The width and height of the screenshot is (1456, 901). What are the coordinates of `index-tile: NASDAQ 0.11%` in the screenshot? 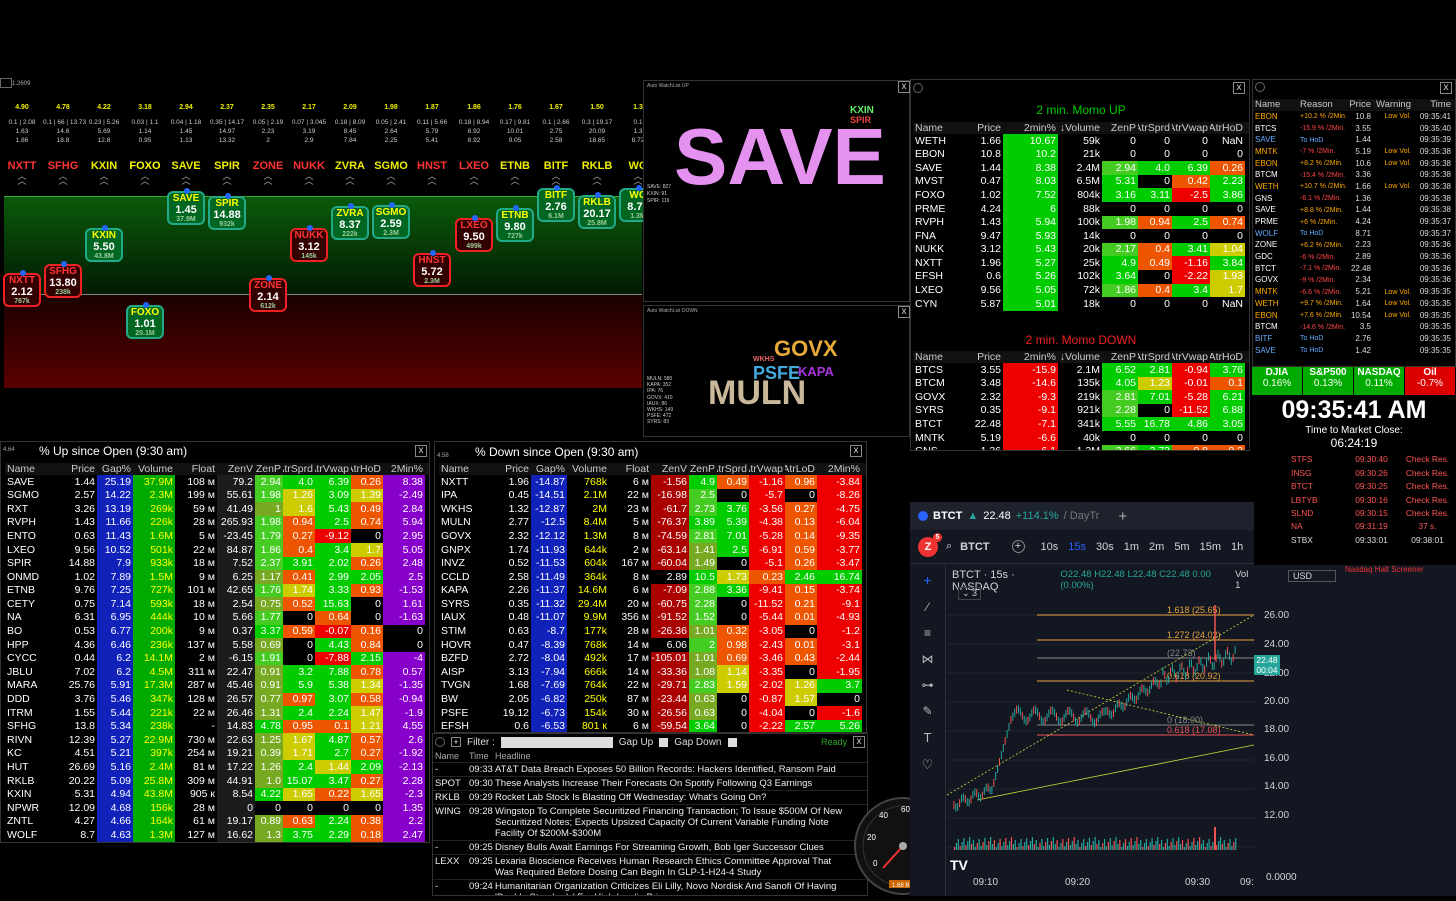 It's located at (1379, 381).